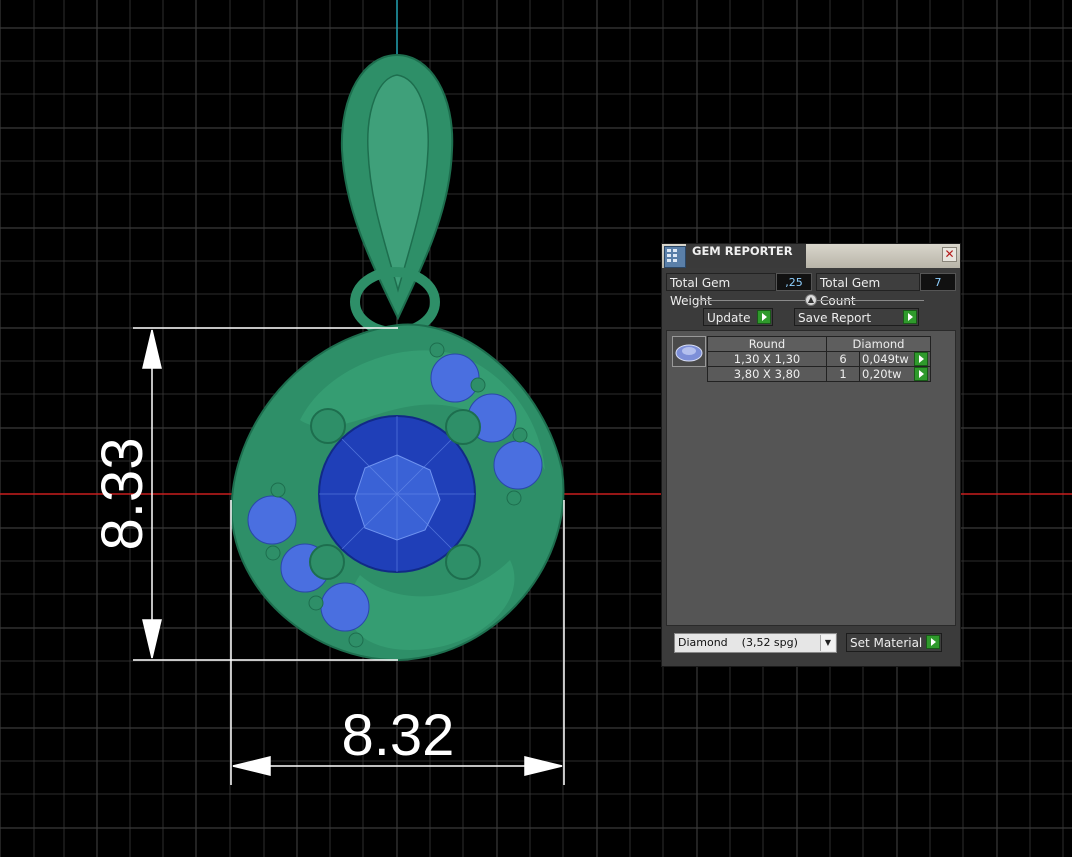  I want to click on table-row: 3,80 X 3,80 1 0,20tw, so click(819, 374).